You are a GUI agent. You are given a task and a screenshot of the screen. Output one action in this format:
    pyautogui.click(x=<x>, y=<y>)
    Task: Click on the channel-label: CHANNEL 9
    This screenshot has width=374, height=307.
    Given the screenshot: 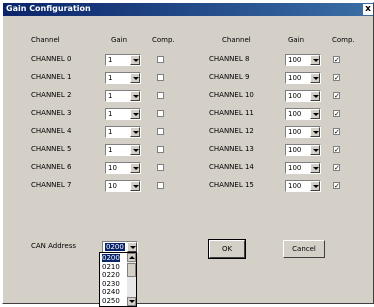 What is the action you would take?
    pyautogui.click(x=229, y=77)
    